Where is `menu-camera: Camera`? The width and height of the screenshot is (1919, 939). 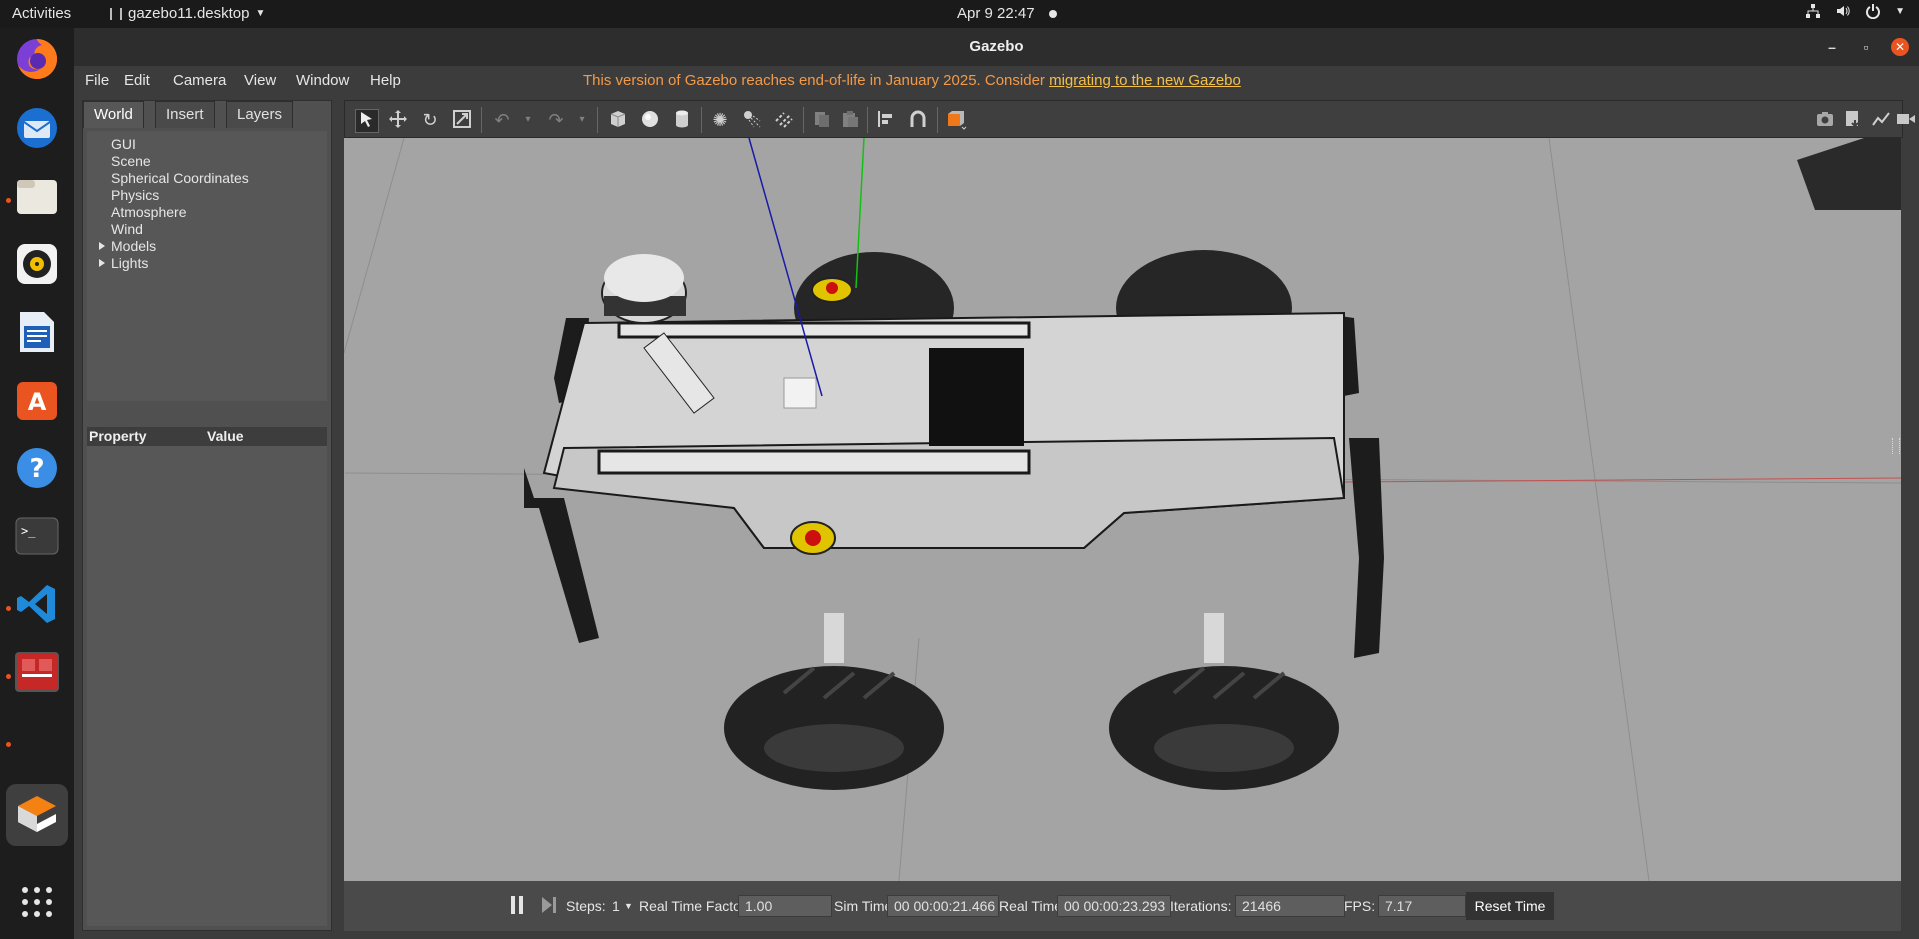
menu-camera: Camera is located at coordinates (199, 80).